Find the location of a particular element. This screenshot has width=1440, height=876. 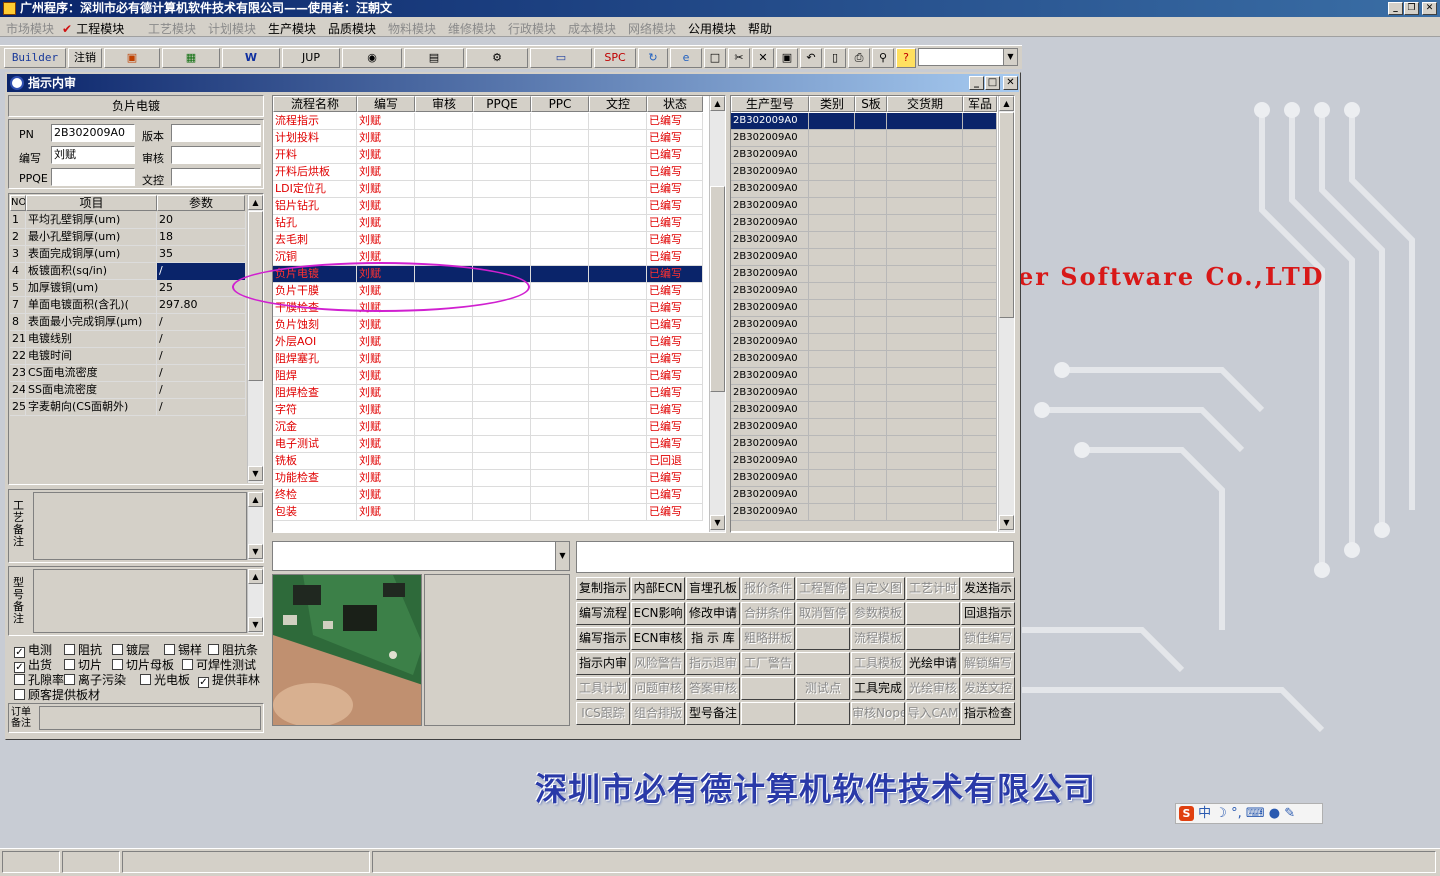

process-row: 去毛刺 刘赋 已编写 is located at coordinates (488, 240).